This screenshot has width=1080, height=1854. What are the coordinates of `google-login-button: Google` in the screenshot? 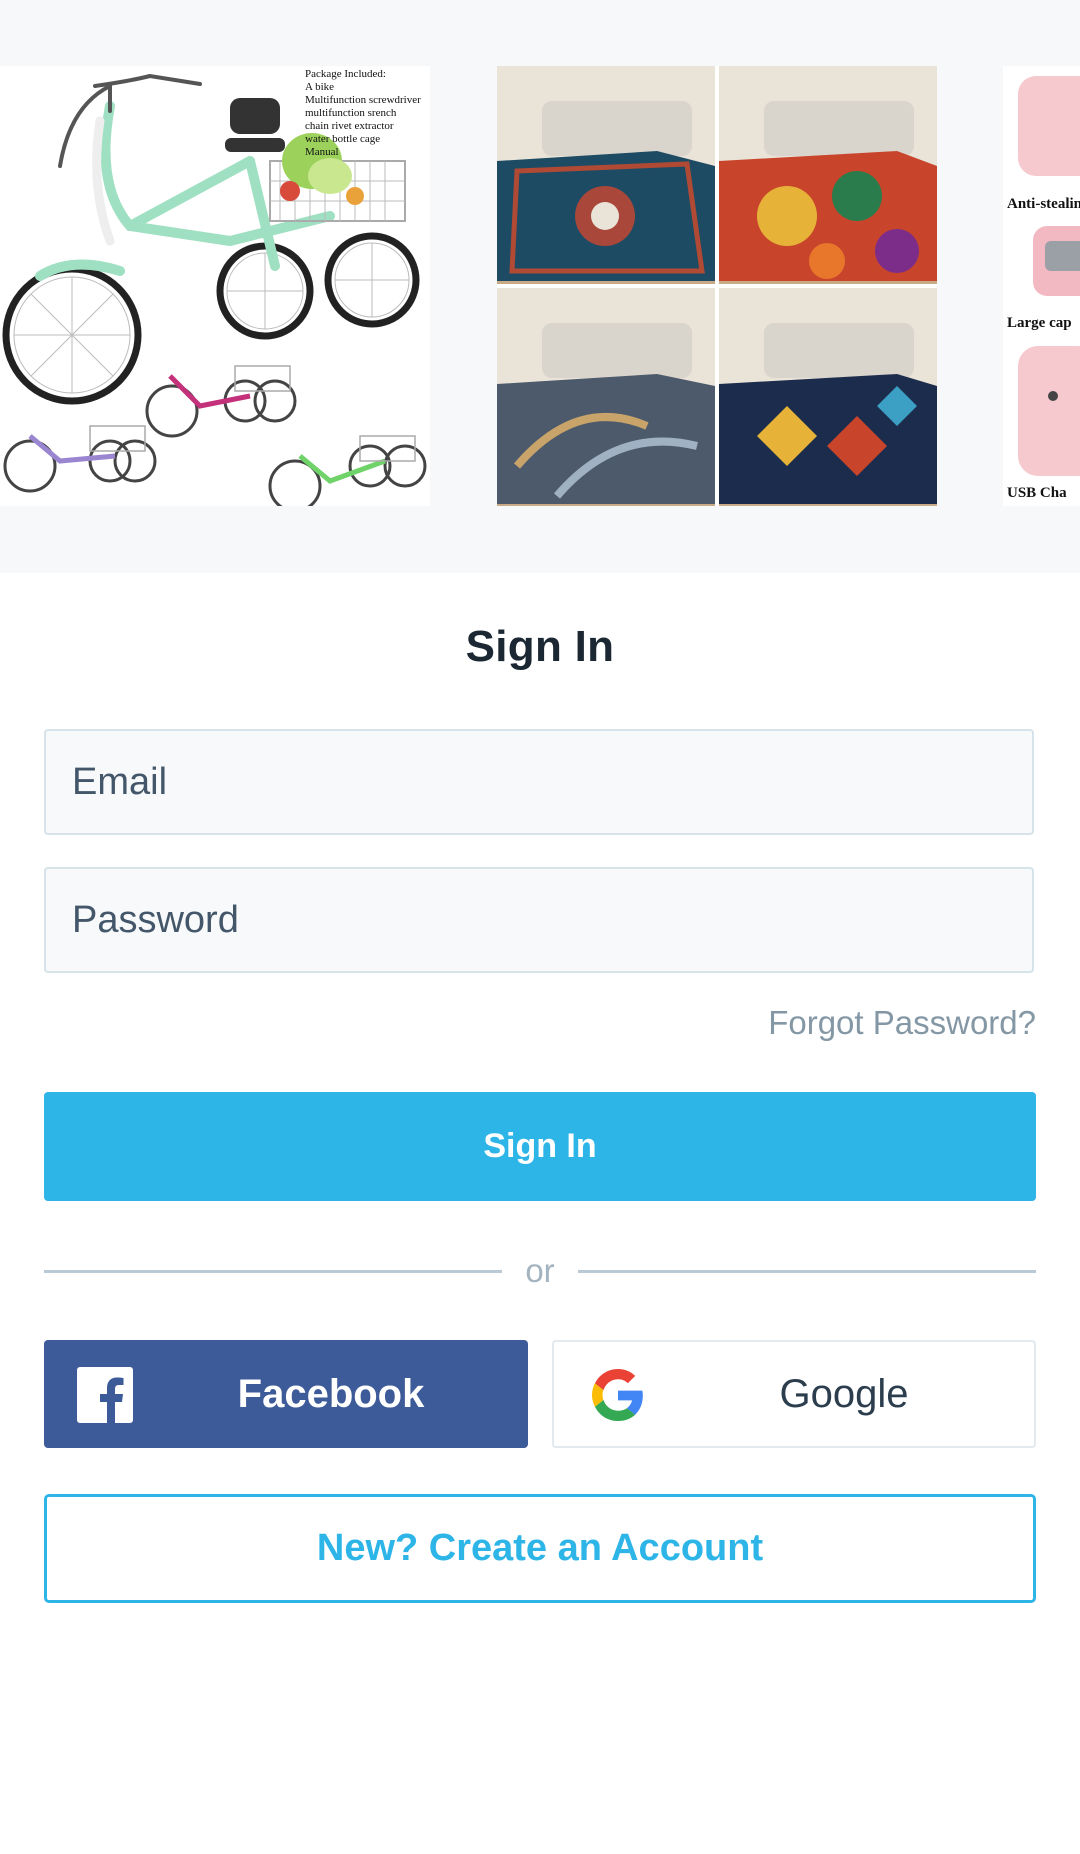 It's located at (794, 1394).